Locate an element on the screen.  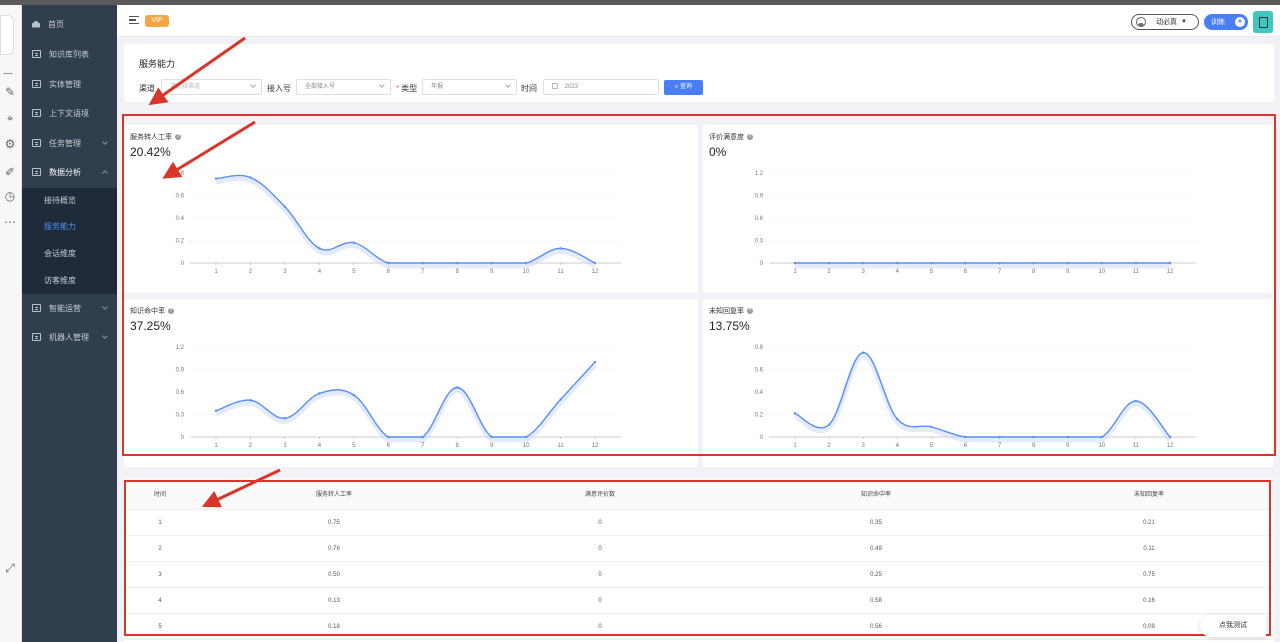
table-cell: 0.56 is located at coordinates (876, 626).